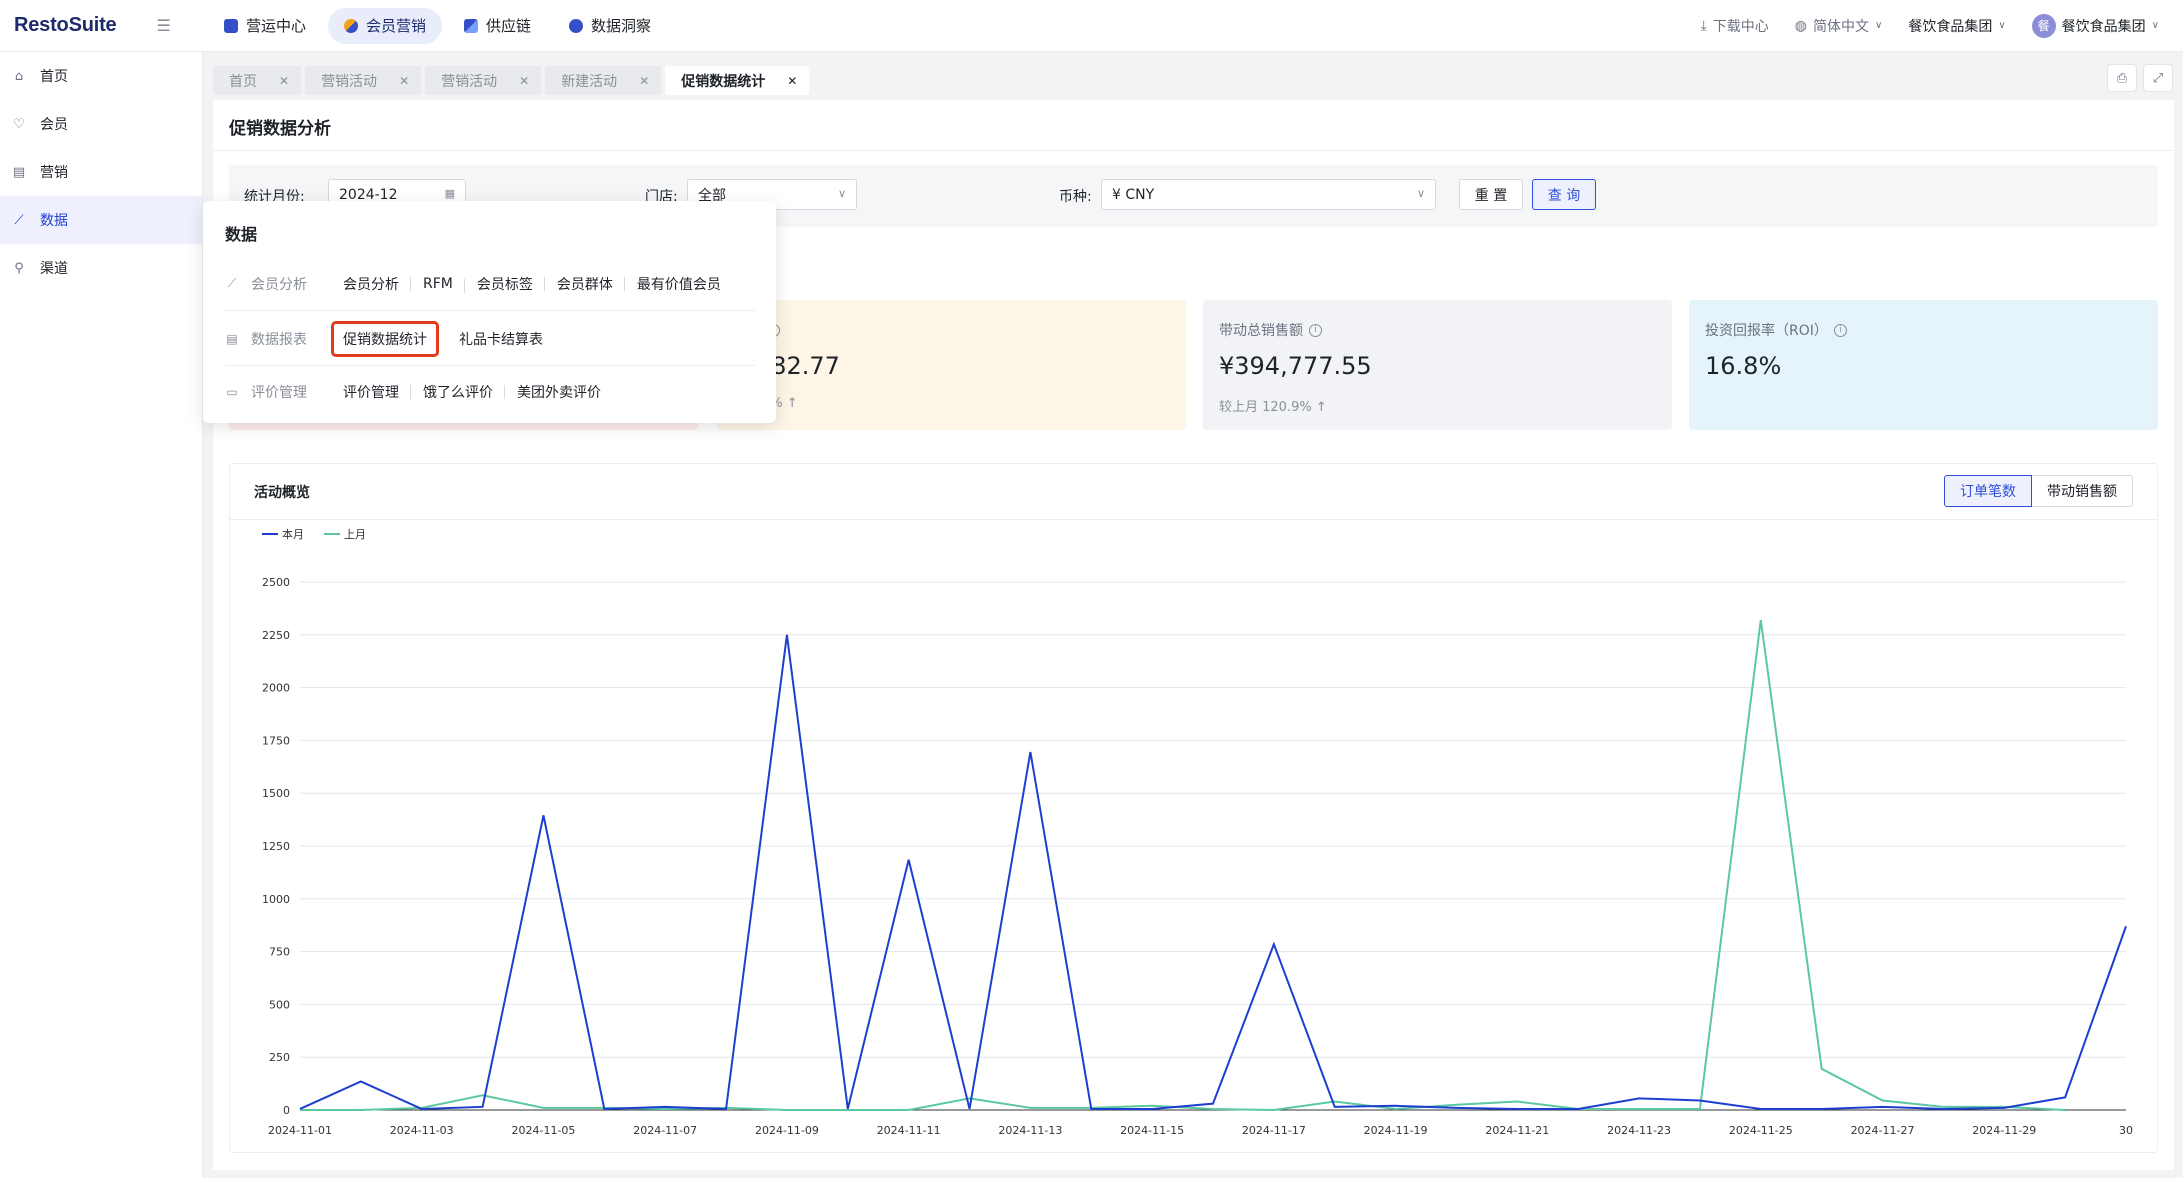 The height and width of the screenshot is (1178, 2183). What do you see at coordinates (232, 338) in the screenshot?
I see `report-icon: ▤` at bounding box center [232, 338].